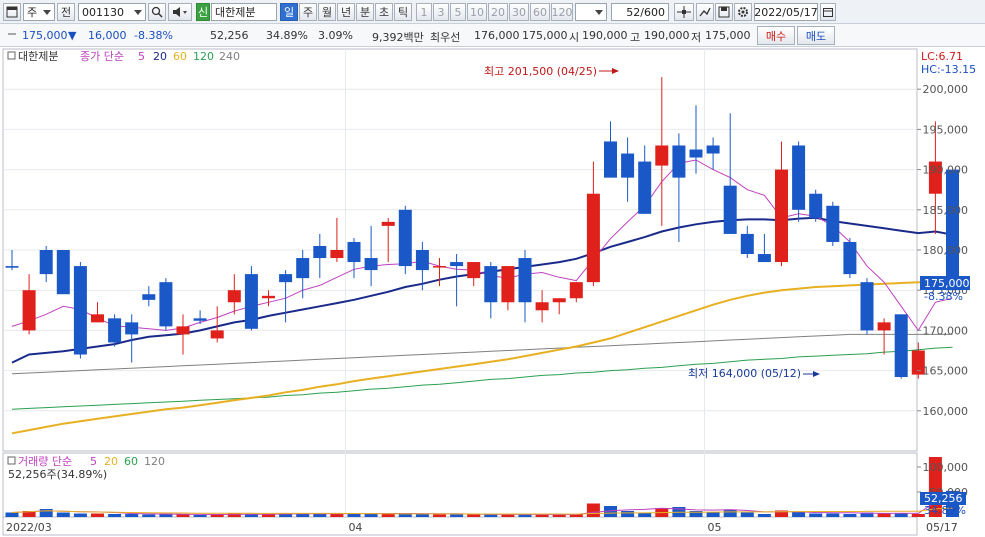 Image resolution: width=985 pixels, height=537 pixels. I want to click on tab-period-tick: 틱, so click(403, 12).